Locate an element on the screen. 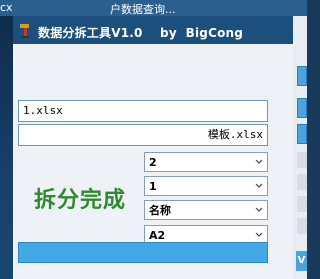 The height and width of the screenshot is (279, 320). select-value: 1 is located at coordinates (153, 186).